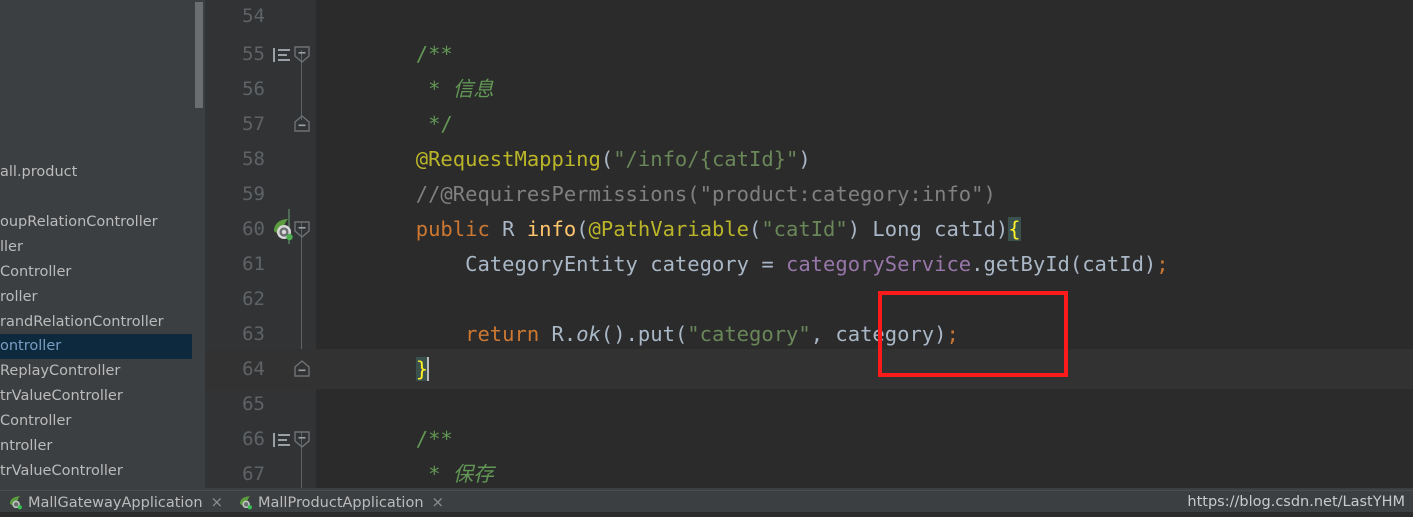 The height and width of the screenshot is (517, 1413). What do you see at coordinates (103, 297) in the screenshot?
I see `tree-item: roller` at bounding box center [103, 297].